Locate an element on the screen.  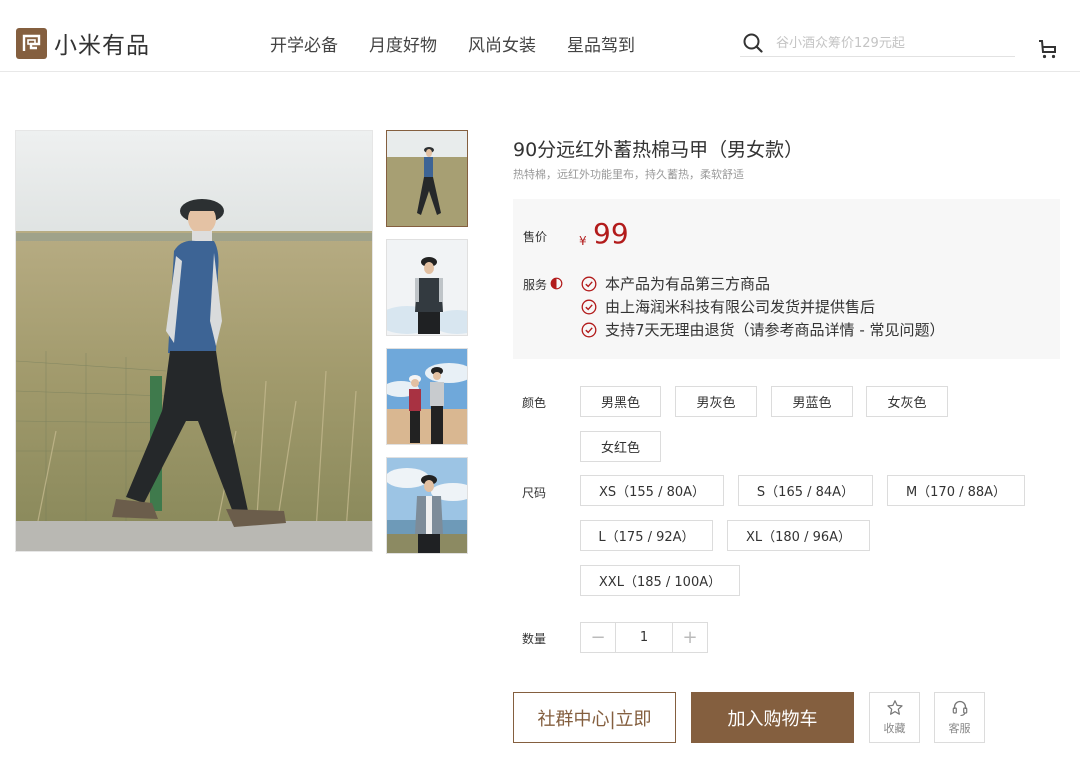
size-option-xxl: XXL（185 / 100A） is located at coordinates (660, 580).